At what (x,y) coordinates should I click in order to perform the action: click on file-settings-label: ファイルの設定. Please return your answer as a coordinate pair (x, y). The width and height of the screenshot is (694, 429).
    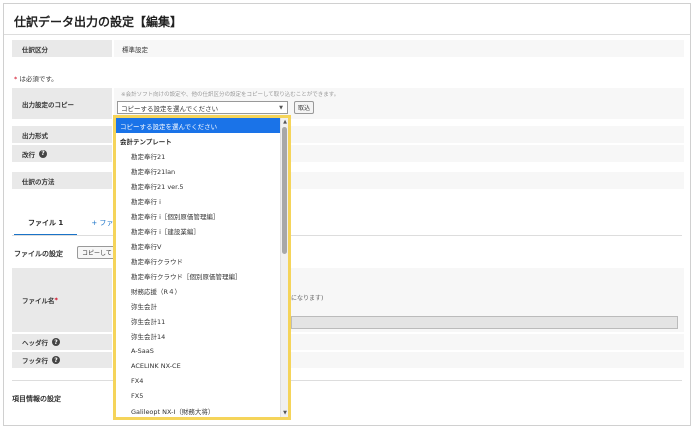
    Looking at the image, I should click on (38, 254).